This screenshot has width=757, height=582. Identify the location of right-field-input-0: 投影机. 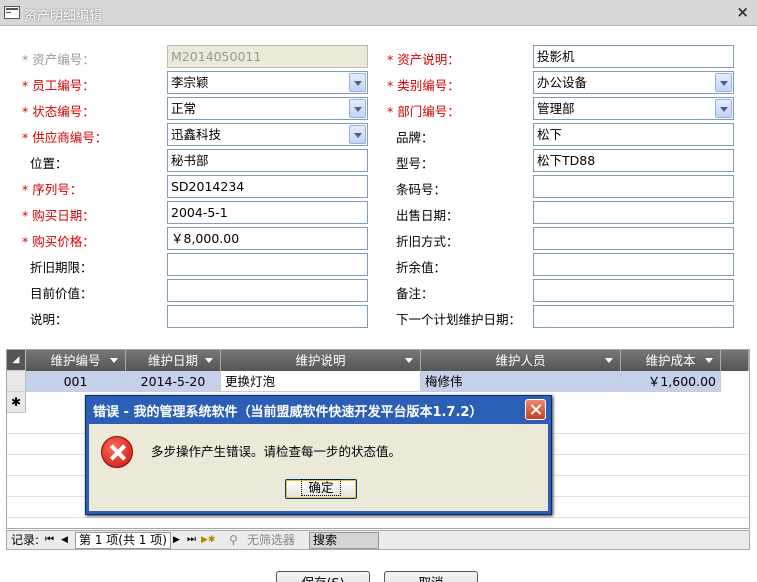
(633, 56).